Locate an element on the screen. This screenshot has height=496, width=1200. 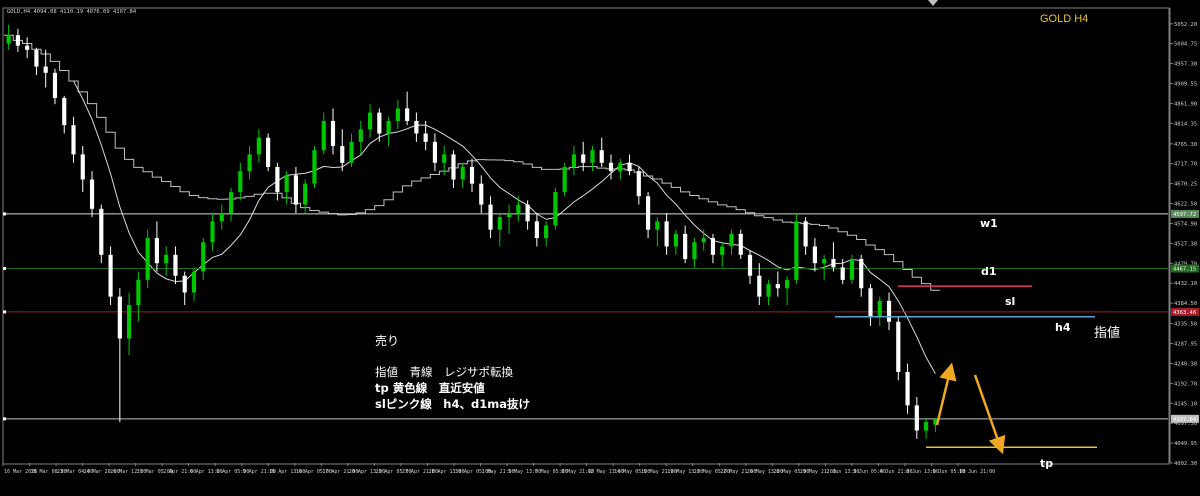
price-tick-label: 4622.50 is located at coordinates (1185, 205).